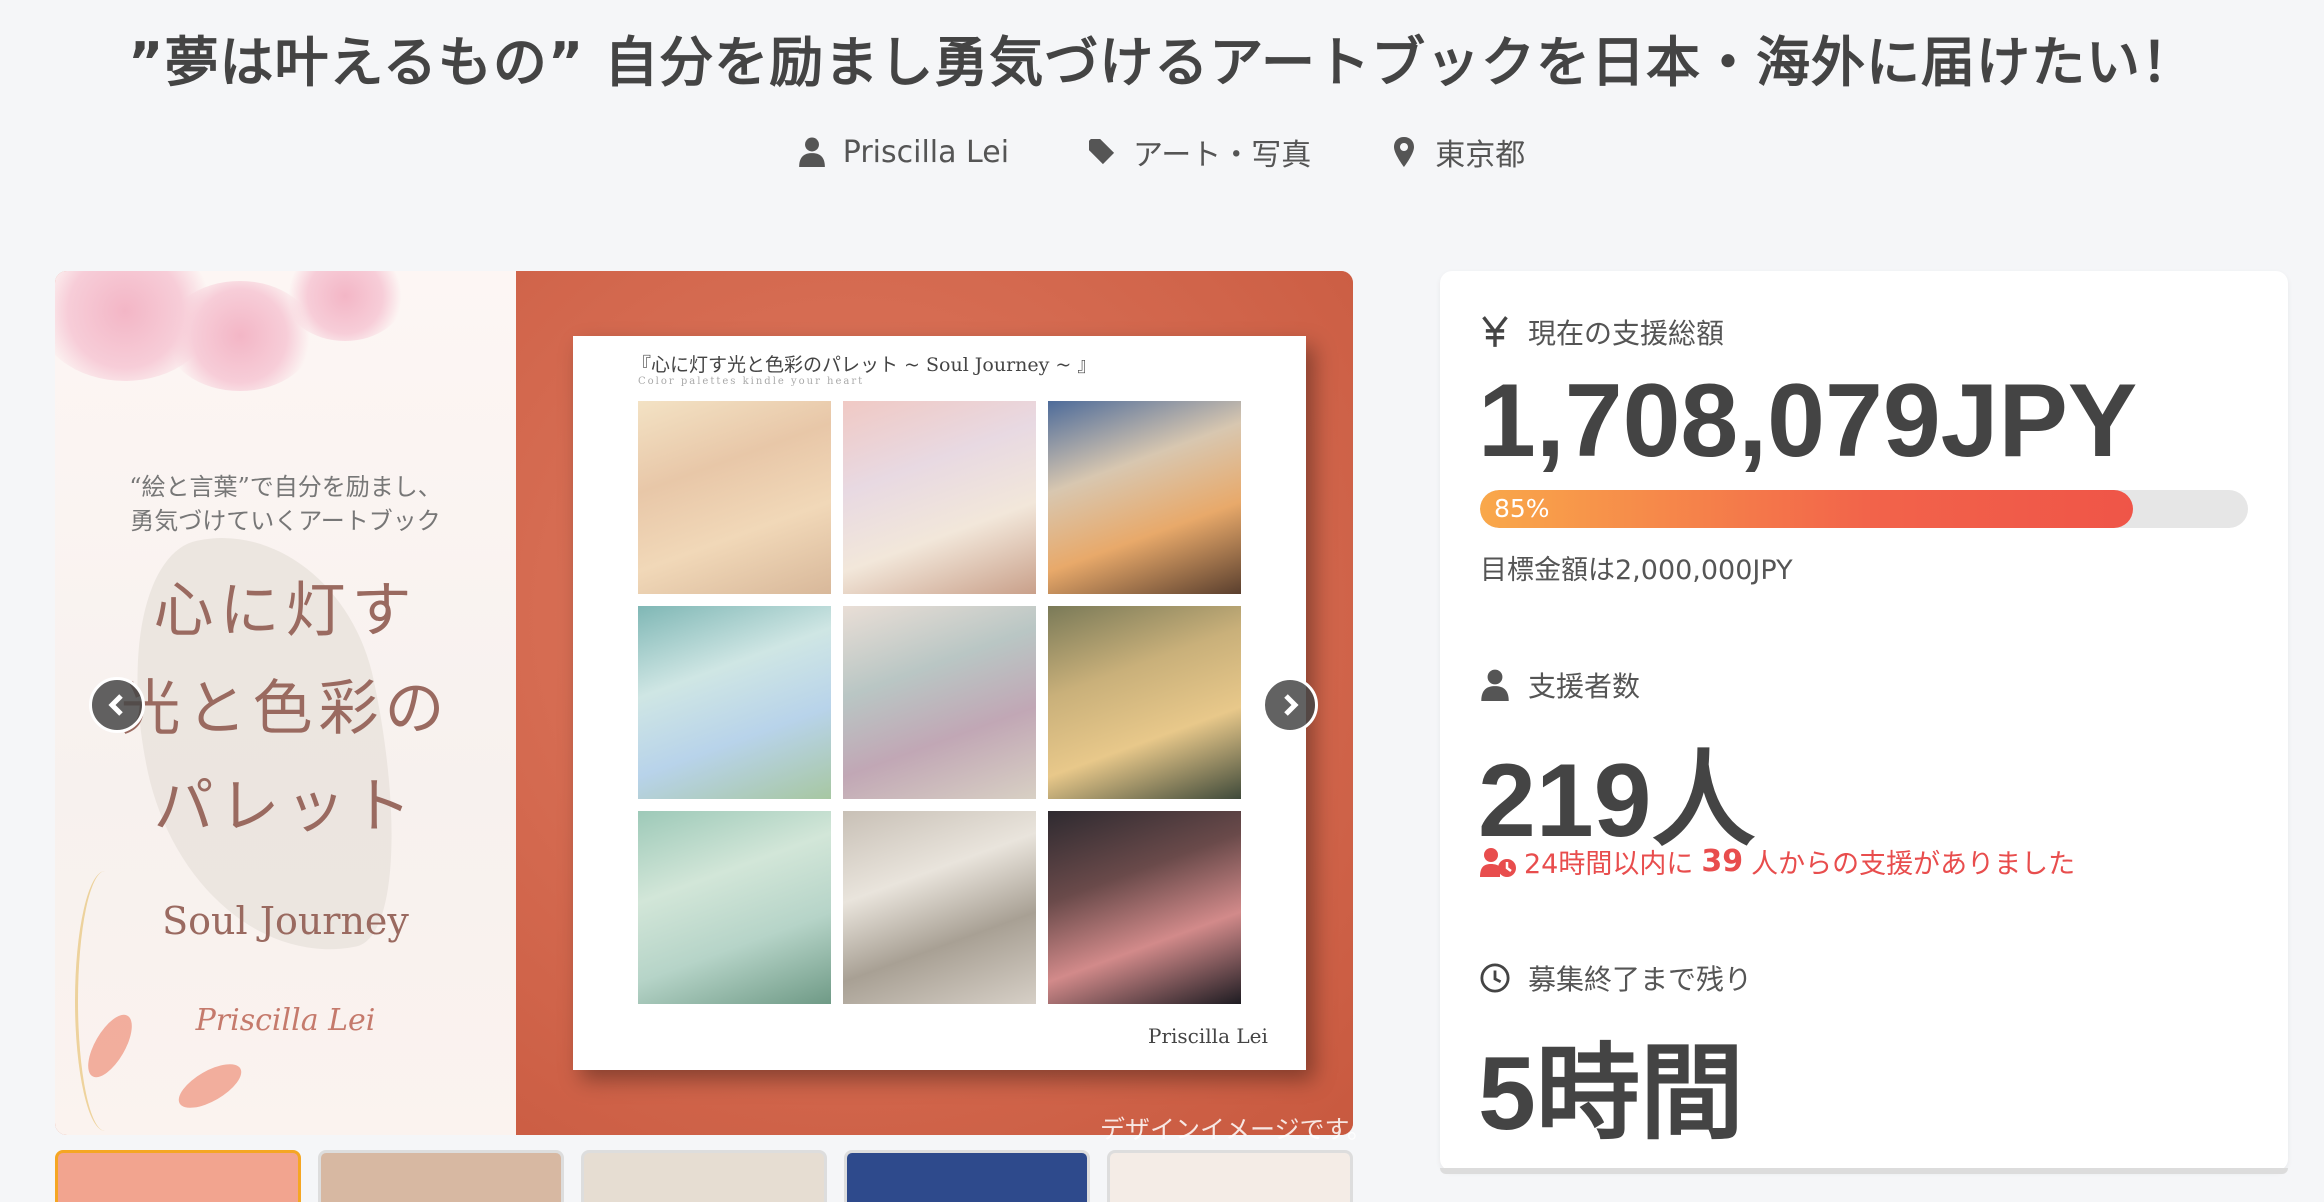 The height and width of the screenshot is (1202, 2324). What do you see at coordinates (1808, 421) in the screenshot?
I see `total-amount: 1,708,079JPY` at bounding box center [1808, 421].